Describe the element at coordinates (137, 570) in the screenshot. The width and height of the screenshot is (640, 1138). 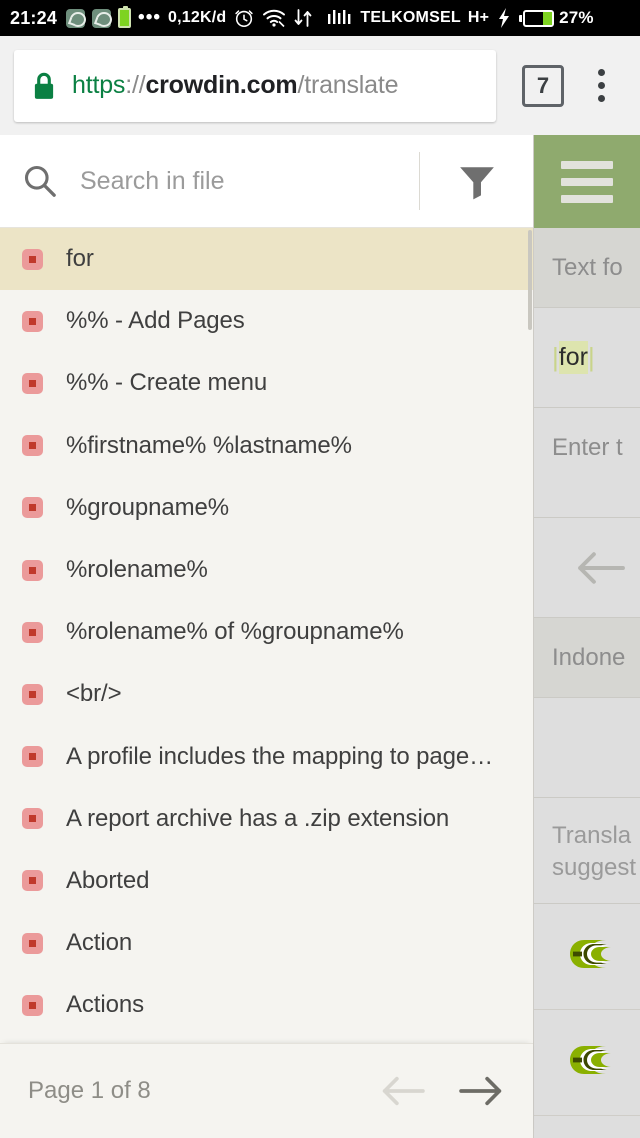
I see `string-label: %rolename%` at that location.